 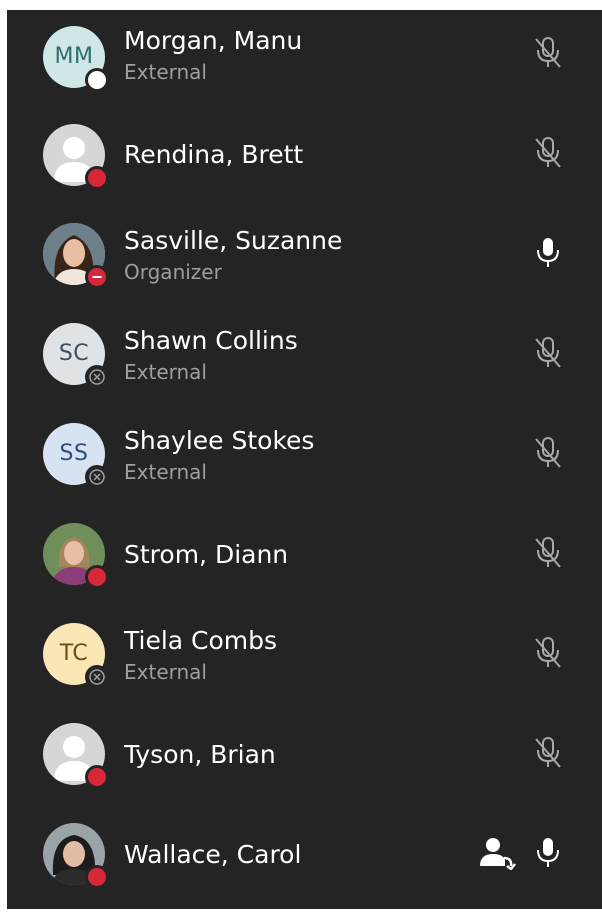 I want to click on participant-role: Organizer, so click(x=173, y=272).